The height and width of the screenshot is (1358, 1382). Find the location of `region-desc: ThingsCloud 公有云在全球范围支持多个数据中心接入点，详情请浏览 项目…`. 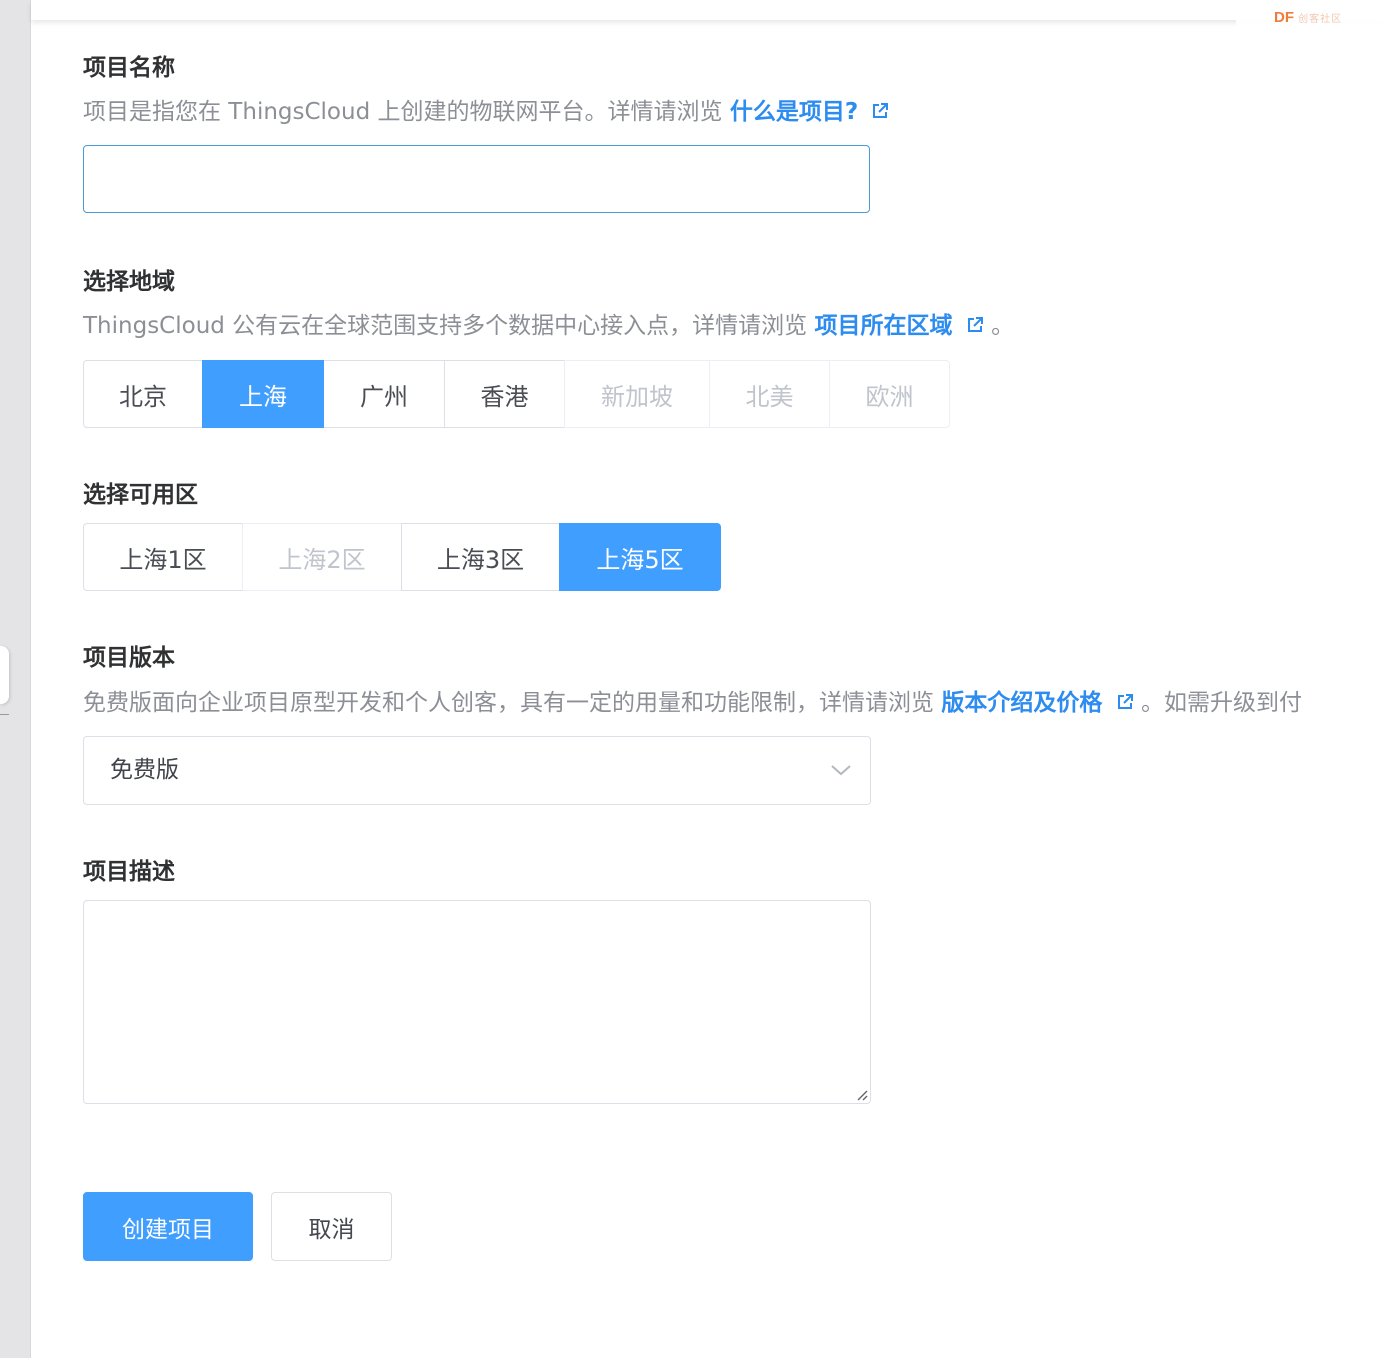

region-desc: ThingsCloud 公有云在全球范围支持多个数据中心接入点，详情请浏览 项目… is located at coordinates (548, 326).